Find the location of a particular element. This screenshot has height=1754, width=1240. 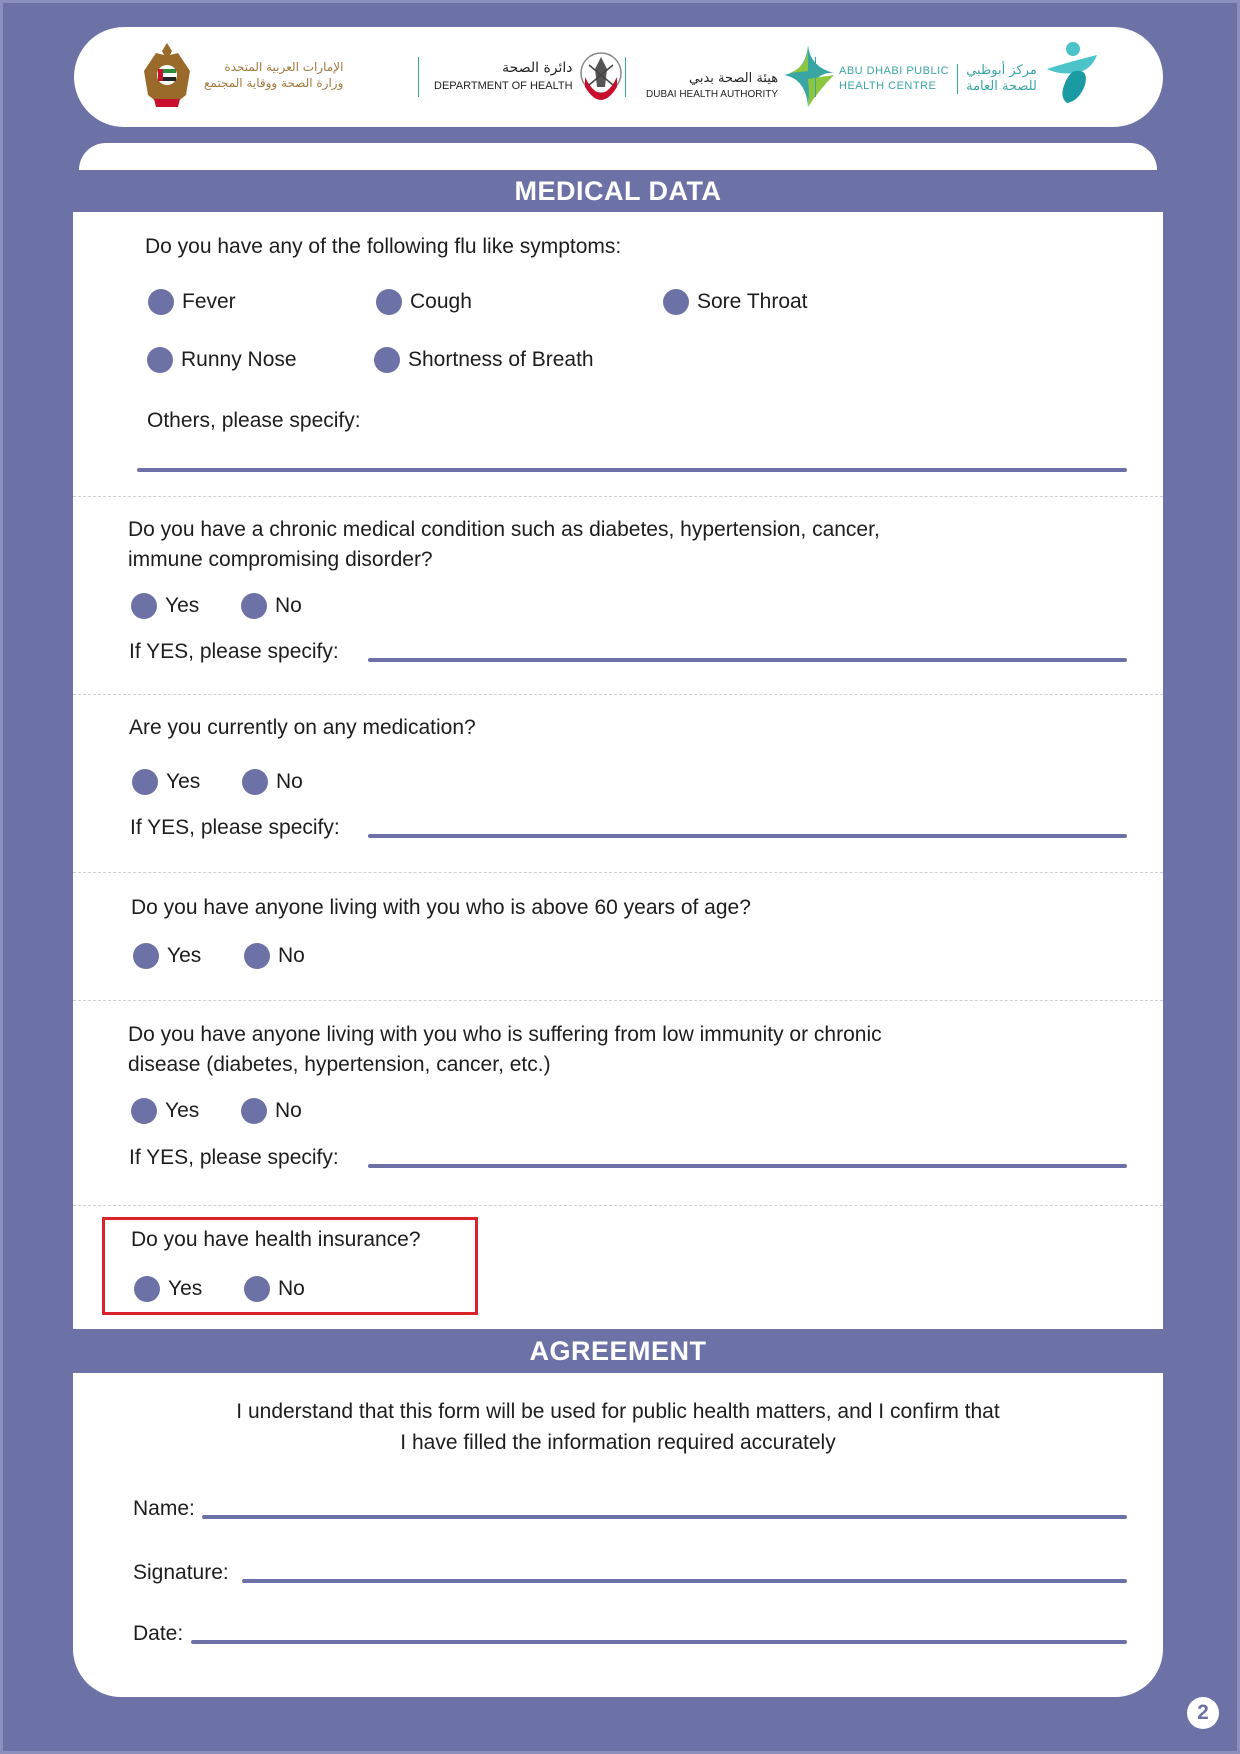

symptom-option-cough: Cough is located at coordinates (424, 302).